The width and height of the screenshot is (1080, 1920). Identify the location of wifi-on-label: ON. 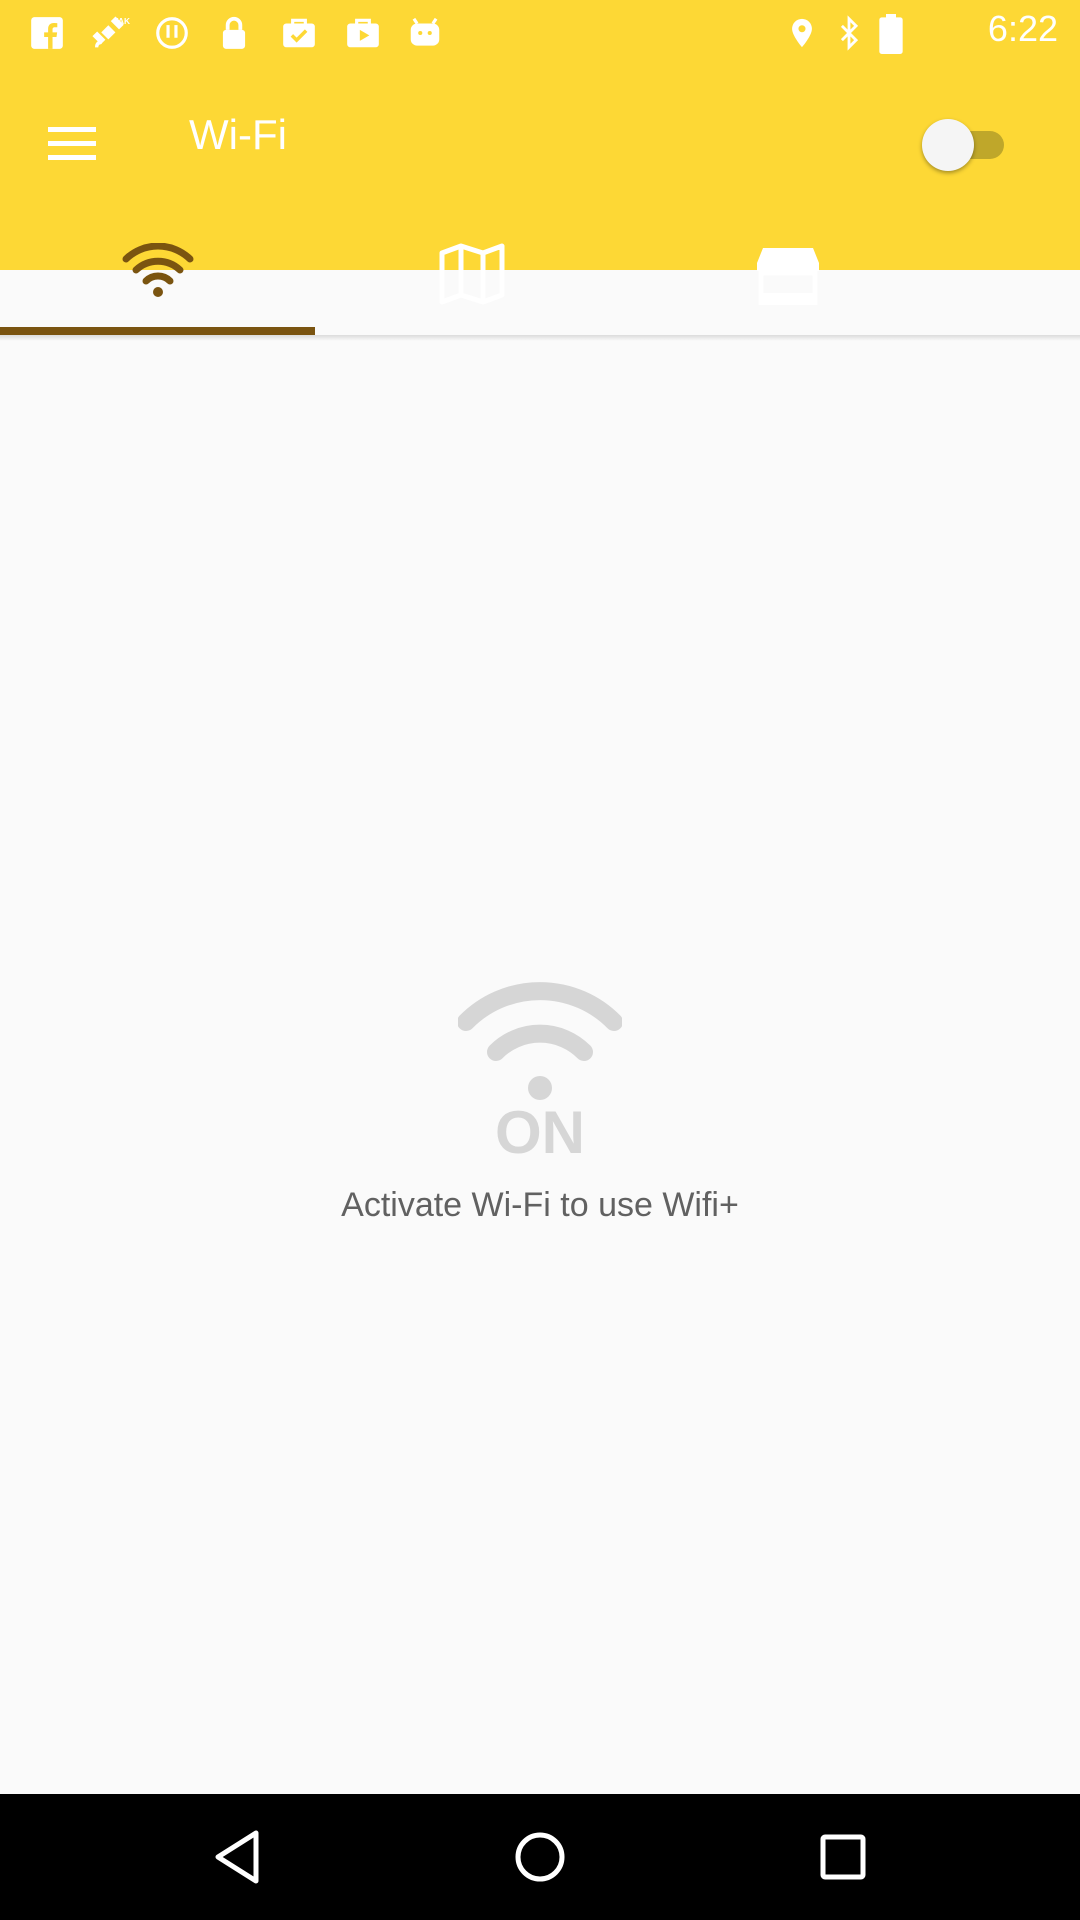
(540, 1132).